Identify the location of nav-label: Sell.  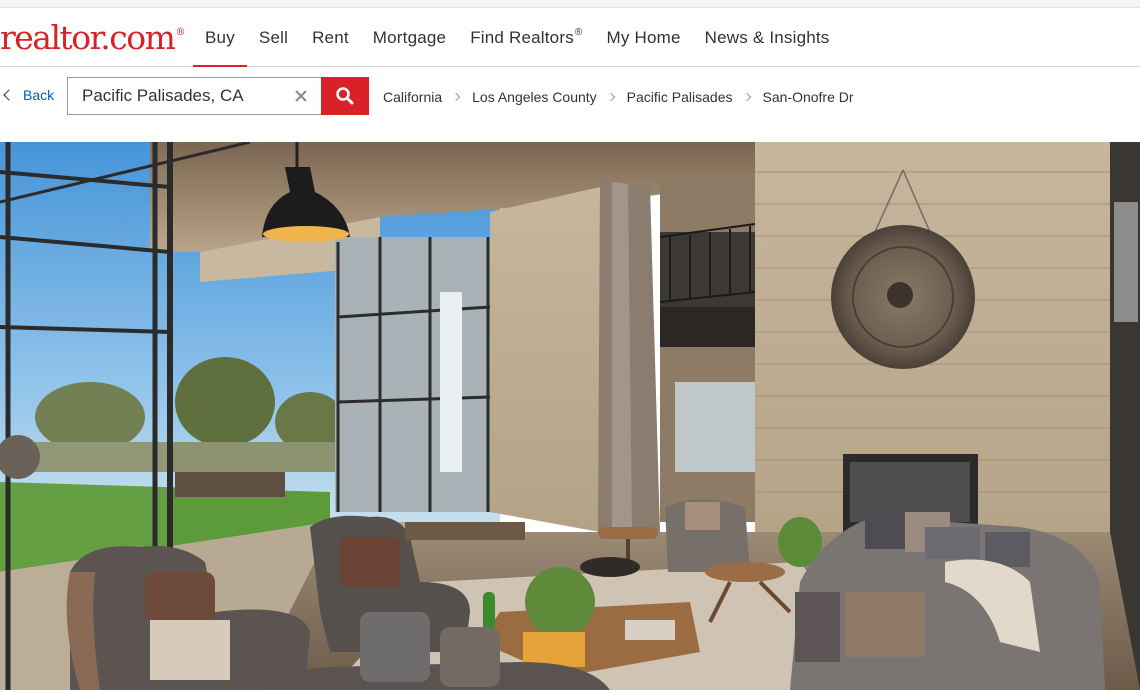
(273, 37).